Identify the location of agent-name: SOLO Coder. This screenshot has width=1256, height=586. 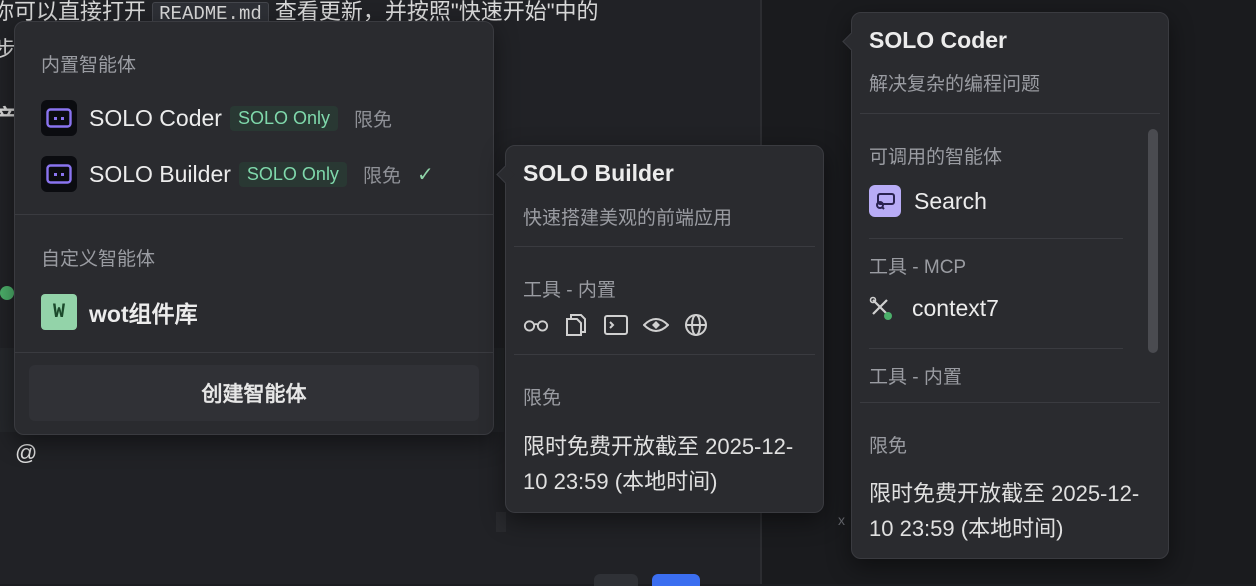
(155, 117).